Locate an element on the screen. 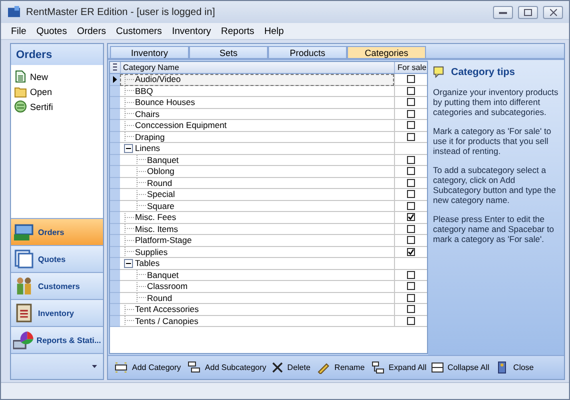 This screenshot has width=570, height=400. category-cell: BBQ is located at coordinates (257, 91).